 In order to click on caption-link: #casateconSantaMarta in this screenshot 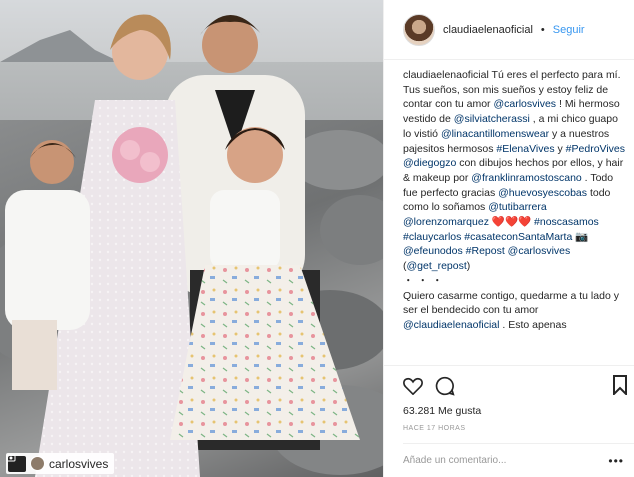, I will do `click(518, 237)`.